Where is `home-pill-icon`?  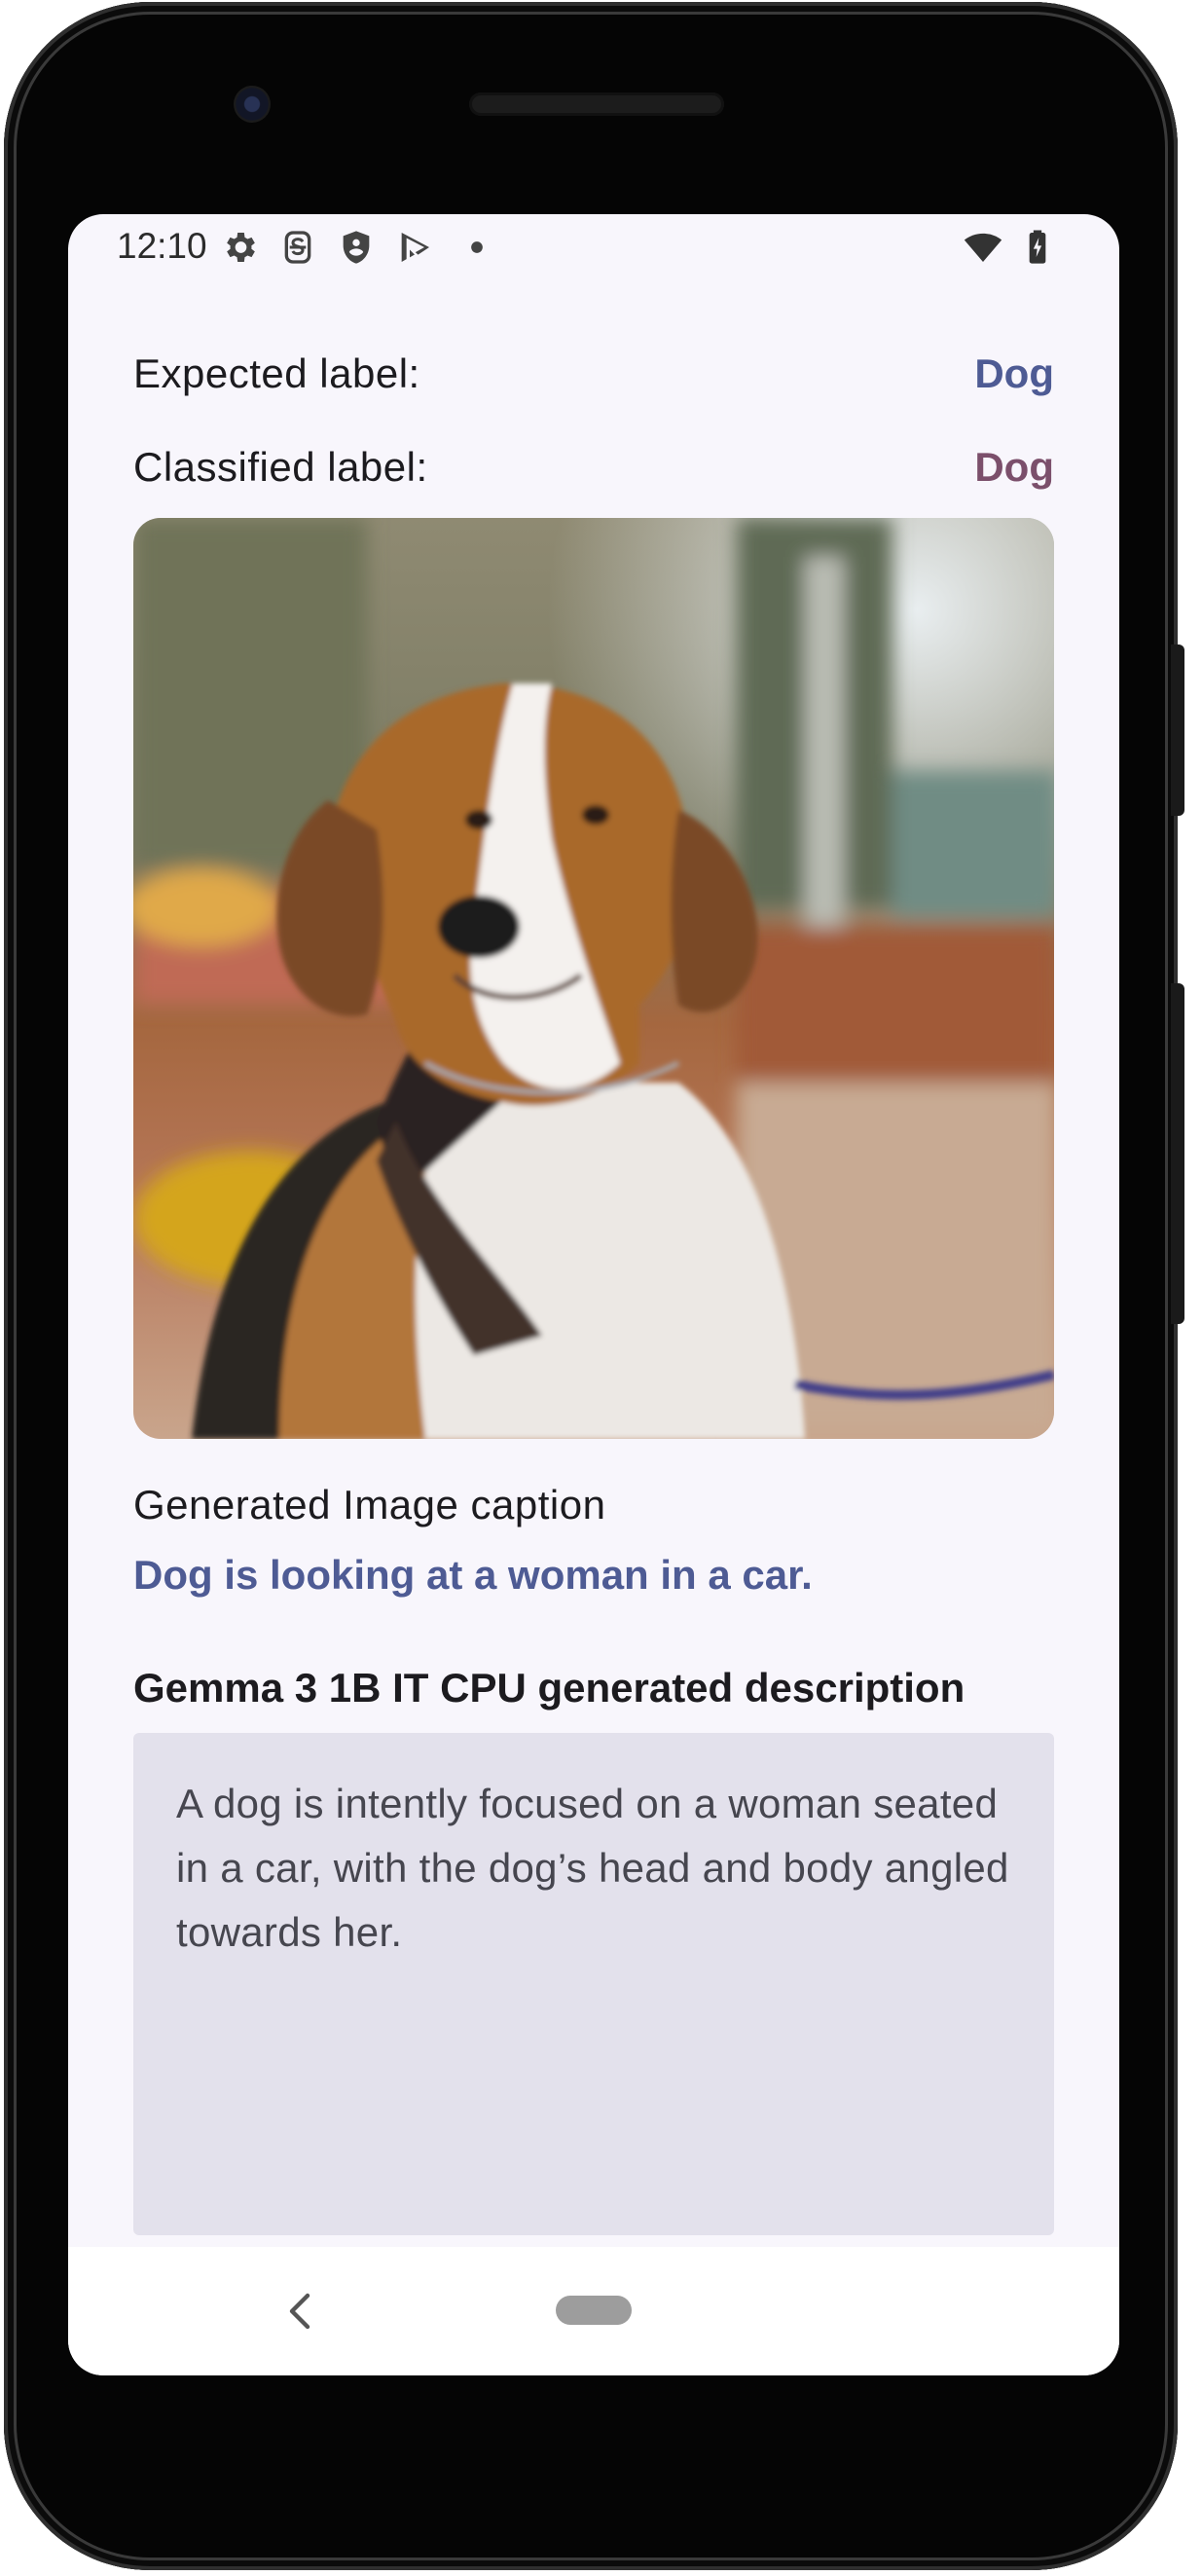 home-pill-icon is located at coordinates (594, 2310).